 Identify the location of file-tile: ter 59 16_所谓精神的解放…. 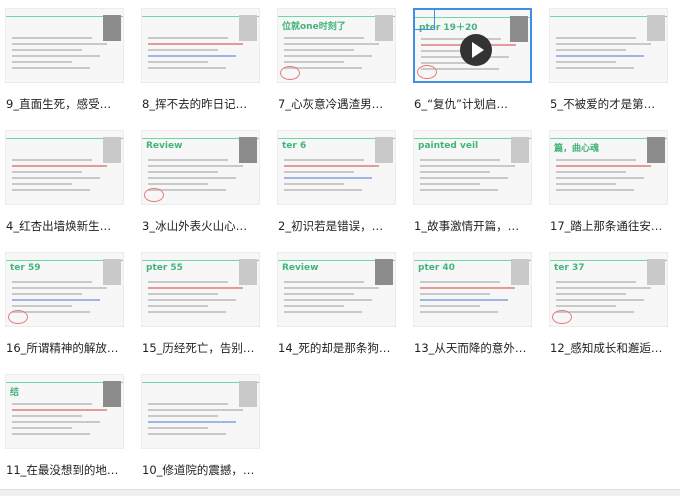
(68, 303).